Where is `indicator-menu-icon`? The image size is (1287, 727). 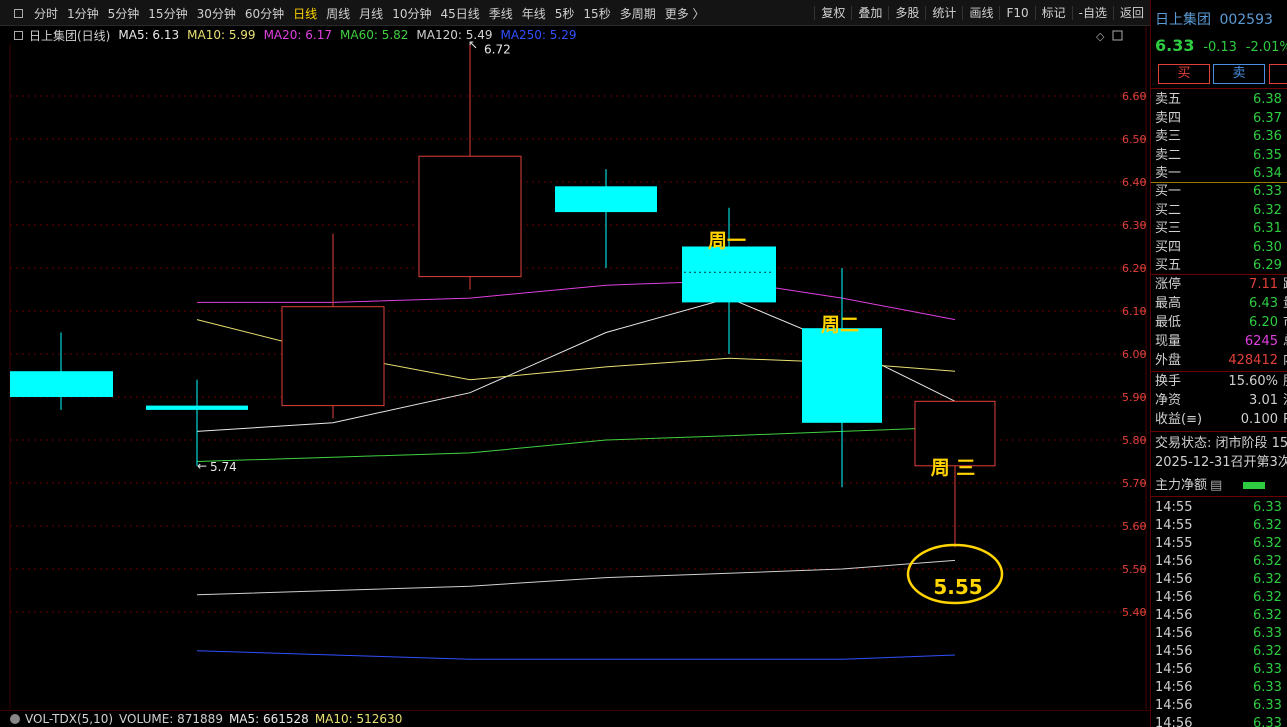
indicator-menu-icon is located at coordinates (15, 719).